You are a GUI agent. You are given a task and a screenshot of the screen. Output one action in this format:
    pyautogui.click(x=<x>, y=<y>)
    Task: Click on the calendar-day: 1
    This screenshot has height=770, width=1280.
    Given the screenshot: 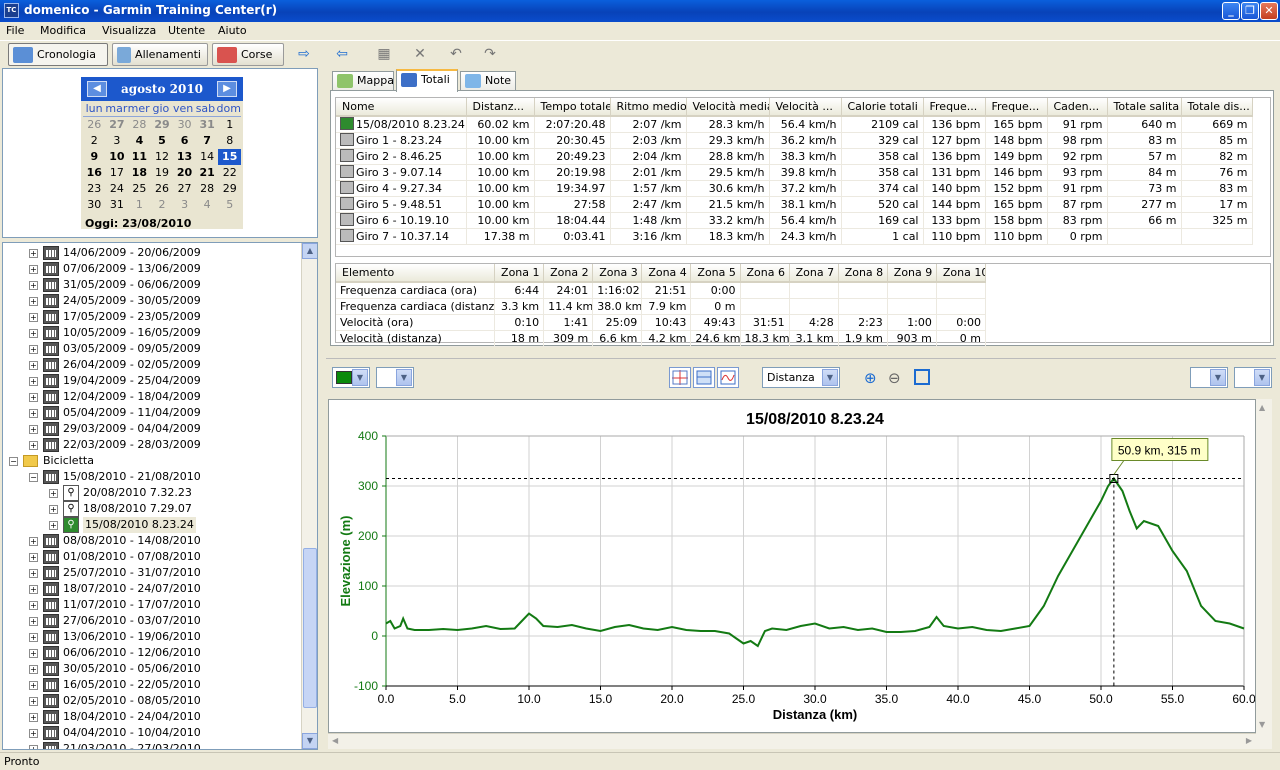 What is the action you would take?
    pyautogui.click(x=139, y=205)
    